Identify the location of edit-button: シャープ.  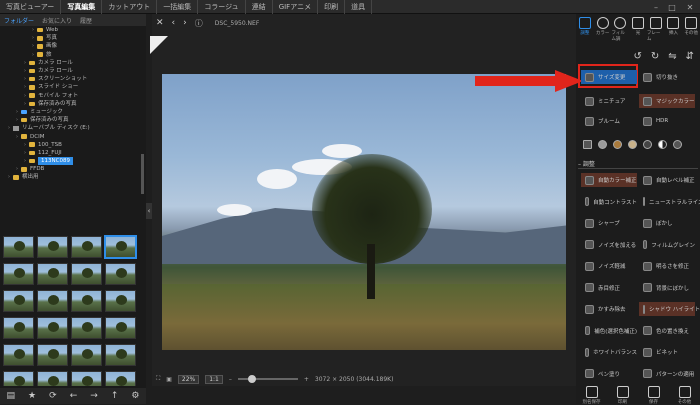
(609, 223).